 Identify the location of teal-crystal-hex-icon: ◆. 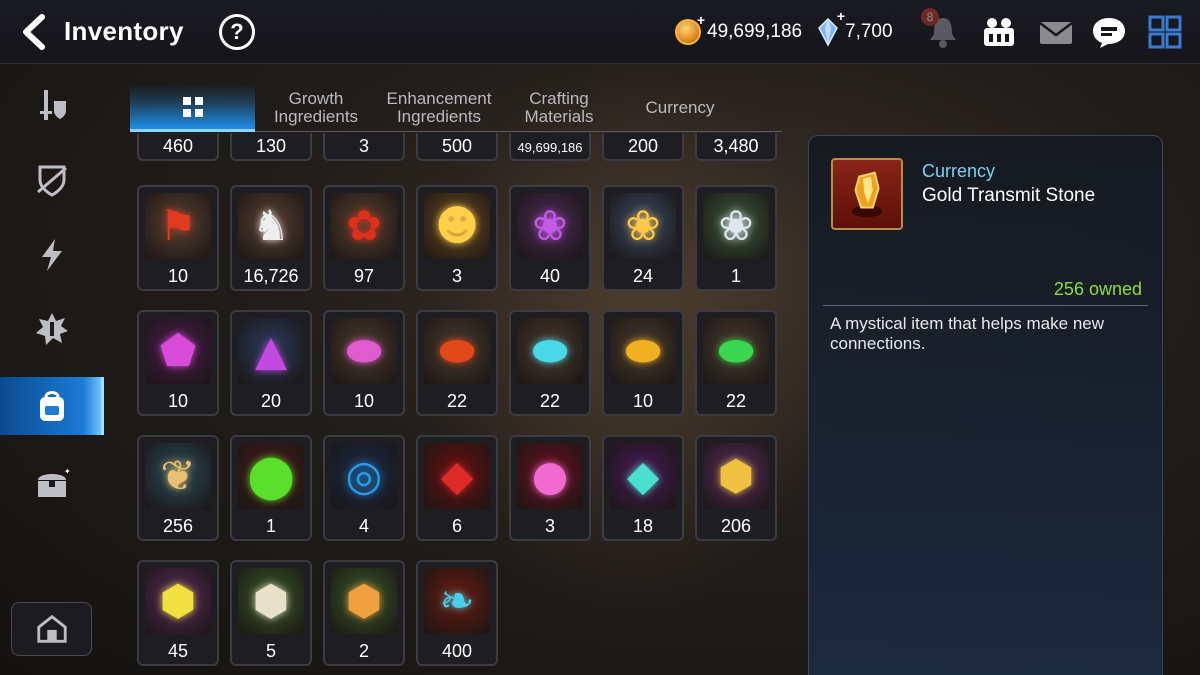
(643, 476).